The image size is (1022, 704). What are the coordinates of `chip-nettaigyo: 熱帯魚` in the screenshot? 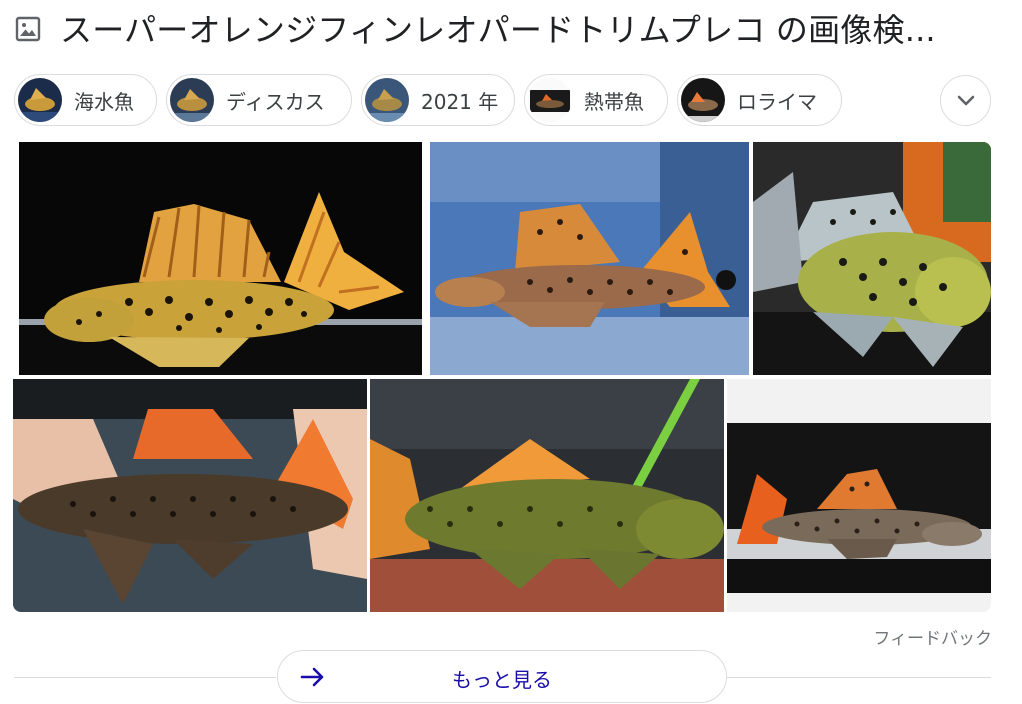 It's located at (596, 100).